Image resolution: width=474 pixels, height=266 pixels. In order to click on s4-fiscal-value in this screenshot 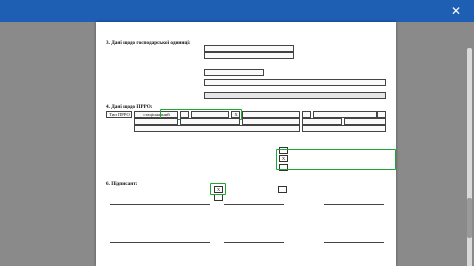, I will do `click(344, 128)`.